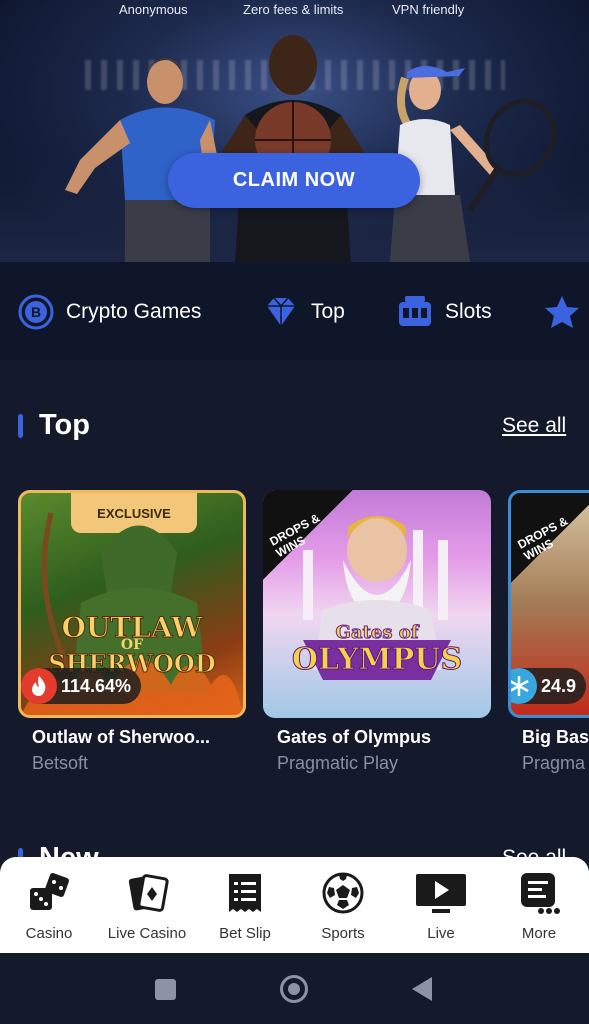 The width and height of the screenshot is (589, 1024). I want to click on fire-icon, so click(39, 686).